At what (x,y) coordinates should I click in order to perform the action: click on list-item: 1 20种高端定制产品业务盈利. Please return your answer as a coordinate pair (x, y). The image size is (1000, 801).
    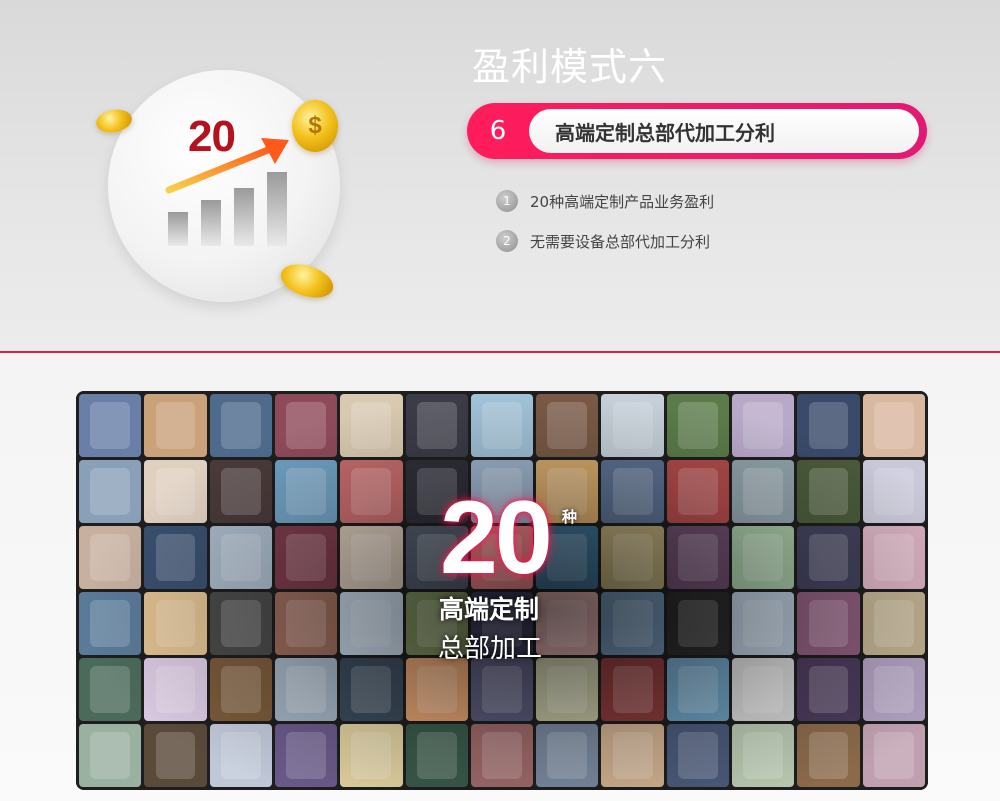
    Looking at the image, I should click on (605, 201).